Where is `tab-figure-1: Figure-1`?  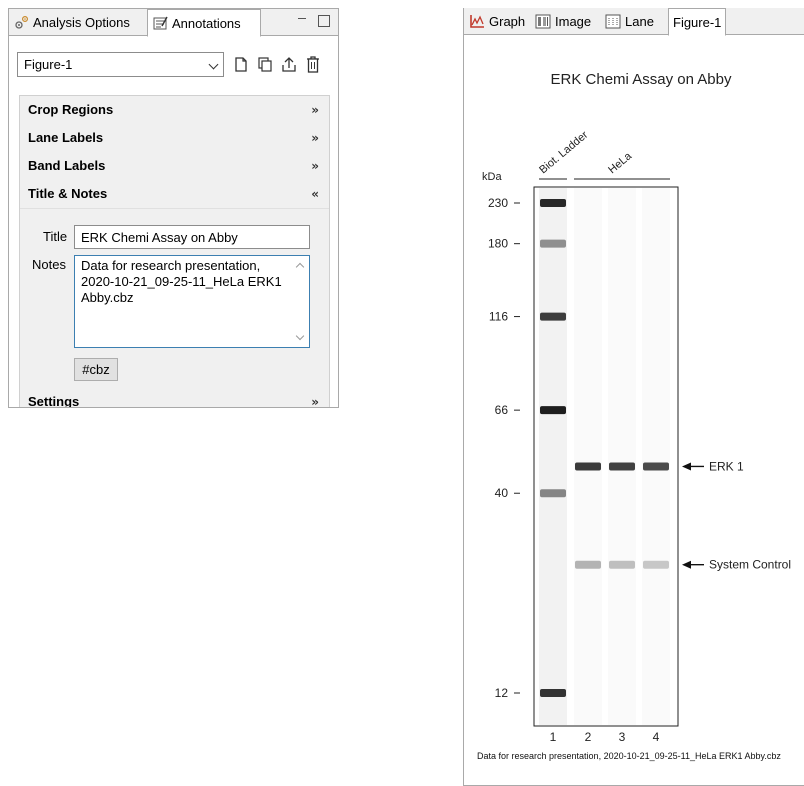 tab-figure-1: Figure-1 is located at coordinates (697, 22).